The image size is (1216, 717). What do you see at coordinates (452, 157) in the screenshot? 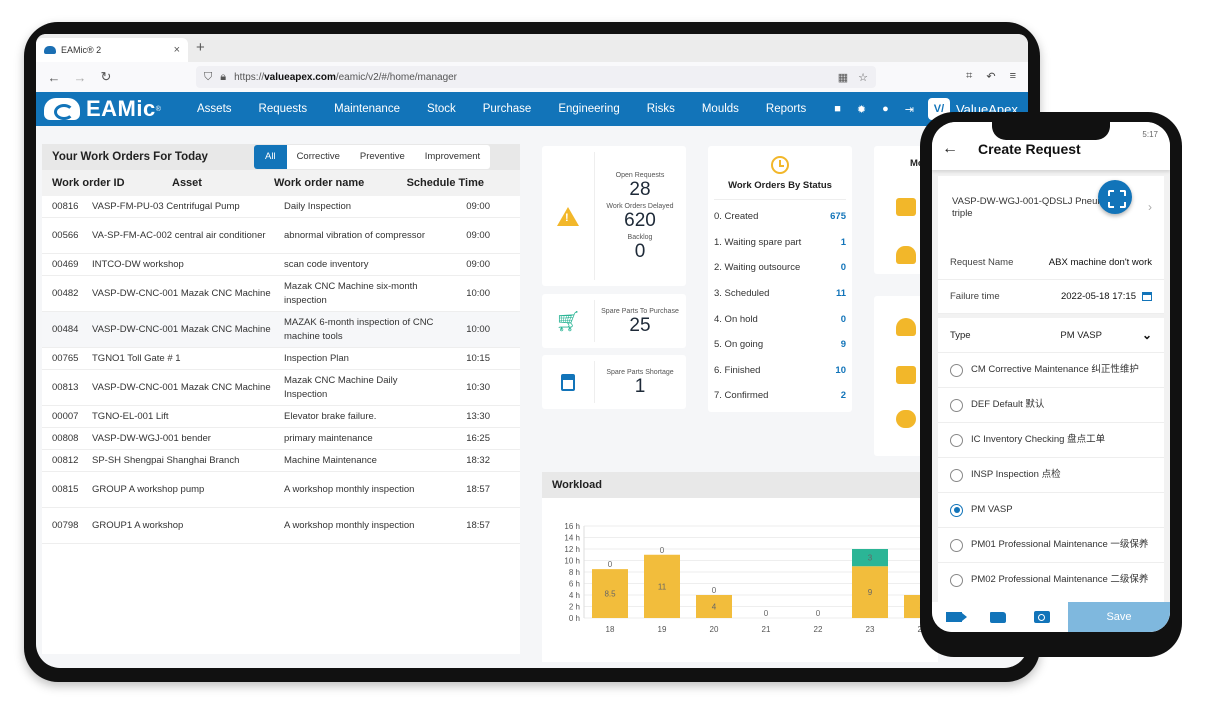
I see `filter-improvement: Improvement` at bounding box center [452, 157].